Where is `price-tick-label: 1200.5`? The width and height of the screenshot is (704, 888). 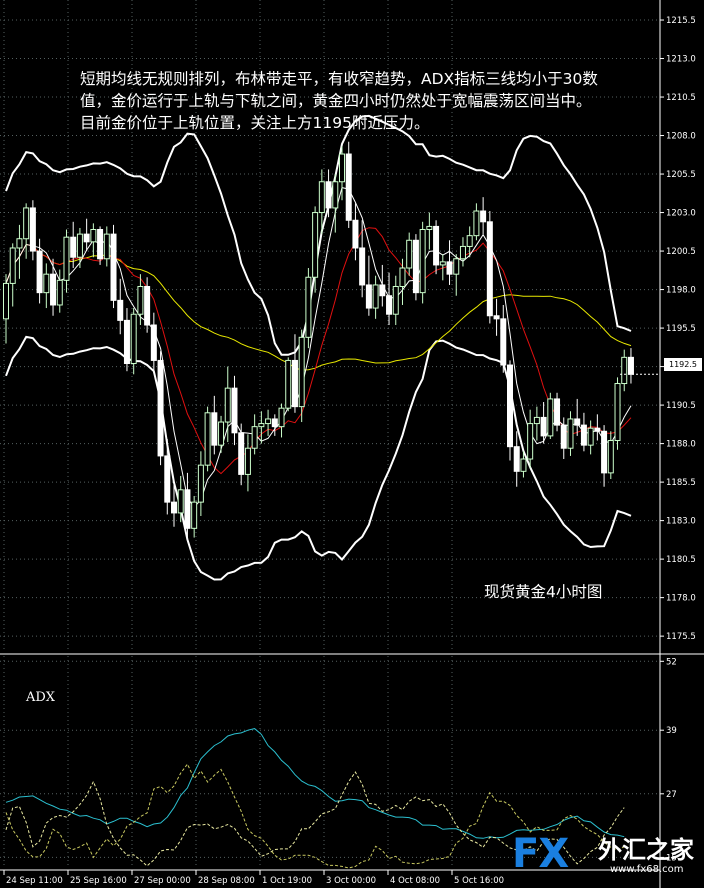
price-tick-label: 1200.5 is located at coordinates (681, 252).